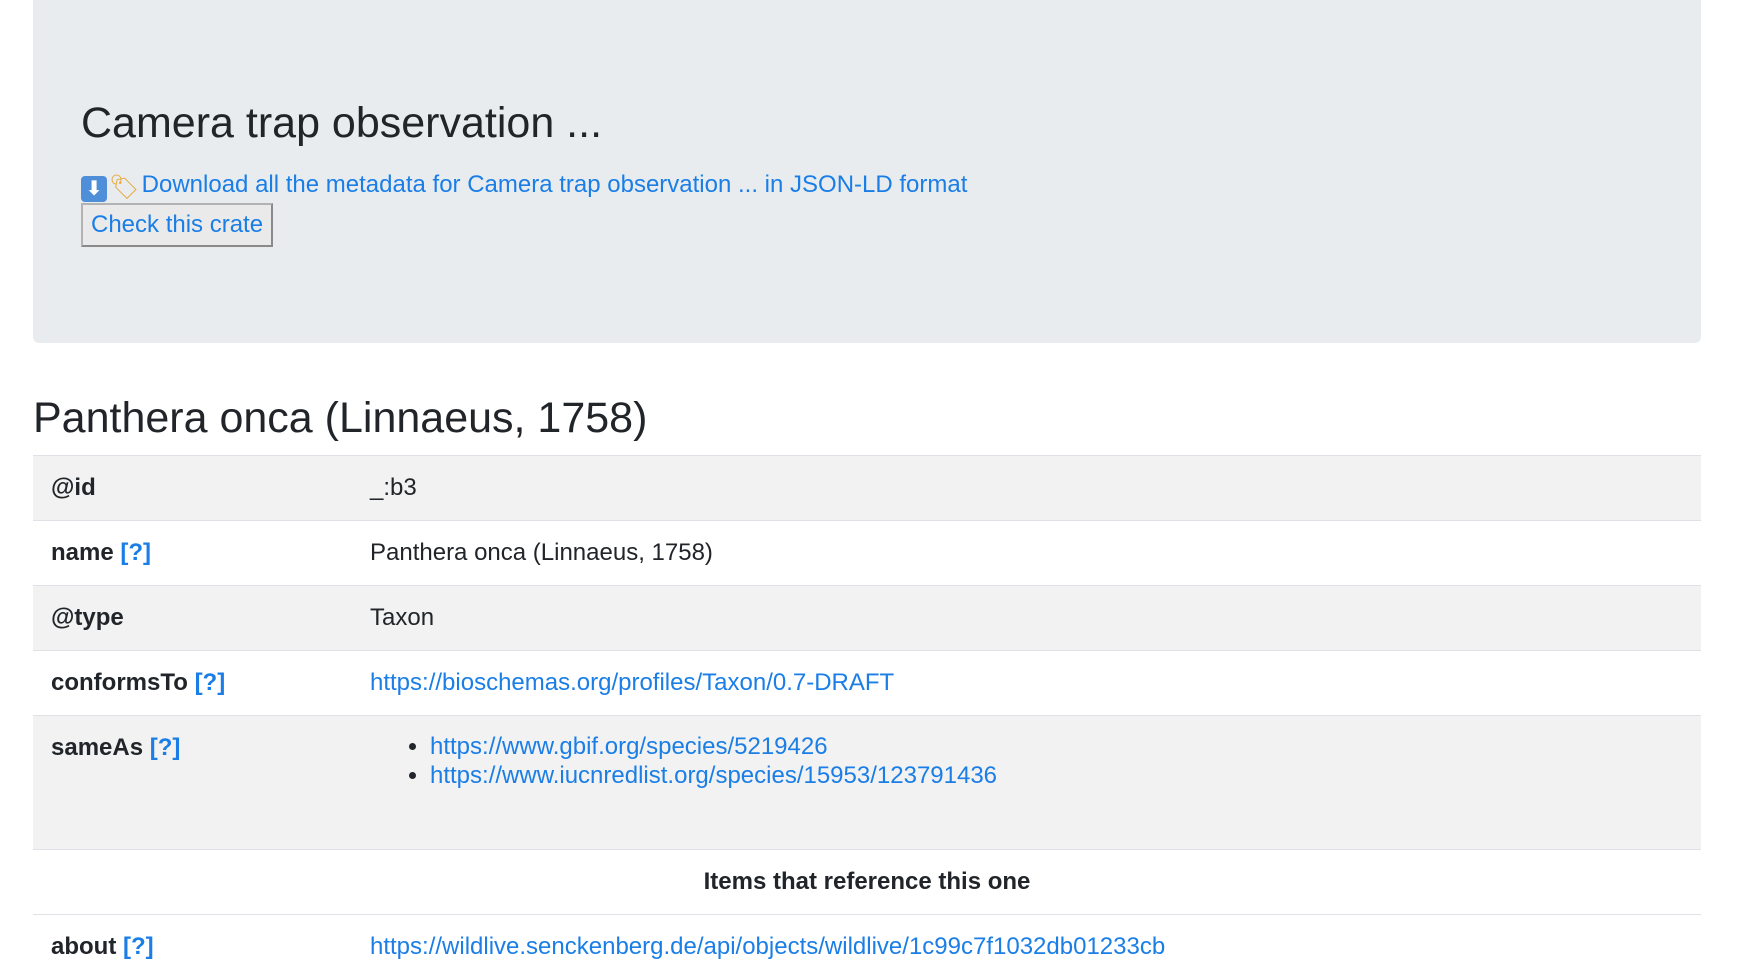 This screenshot has width=1738, height=965. I want to click on references-header-row: Items that reference this one, so click(867, 882).